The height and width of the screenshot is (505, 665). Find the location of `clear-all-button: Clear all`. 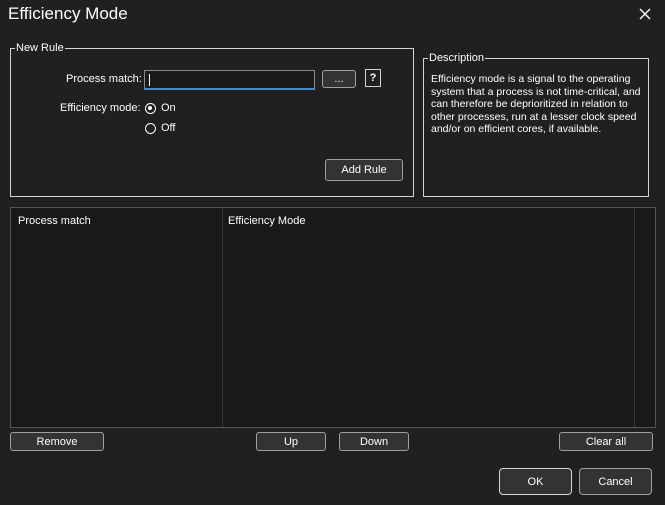

clear-all-button: Clear all is located at coordinates (606, 441).